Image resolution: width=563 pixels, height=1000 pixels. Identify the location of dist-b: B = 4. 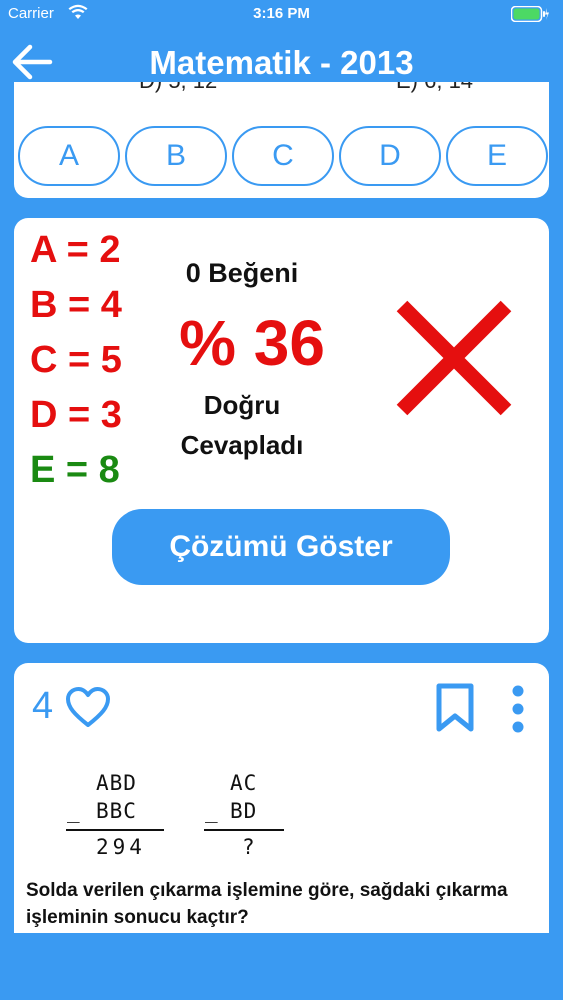
(76, 305).